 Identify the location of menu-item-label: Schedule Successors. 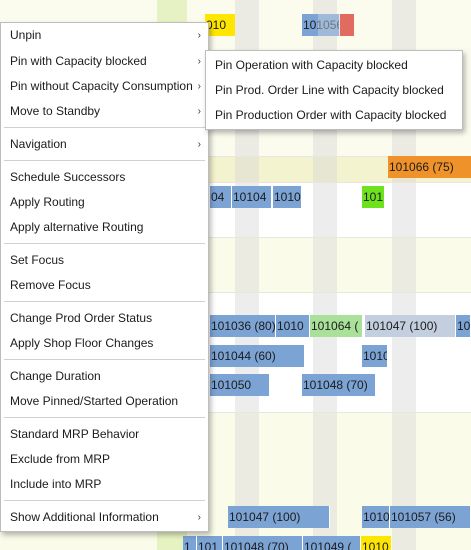
(68, 177).